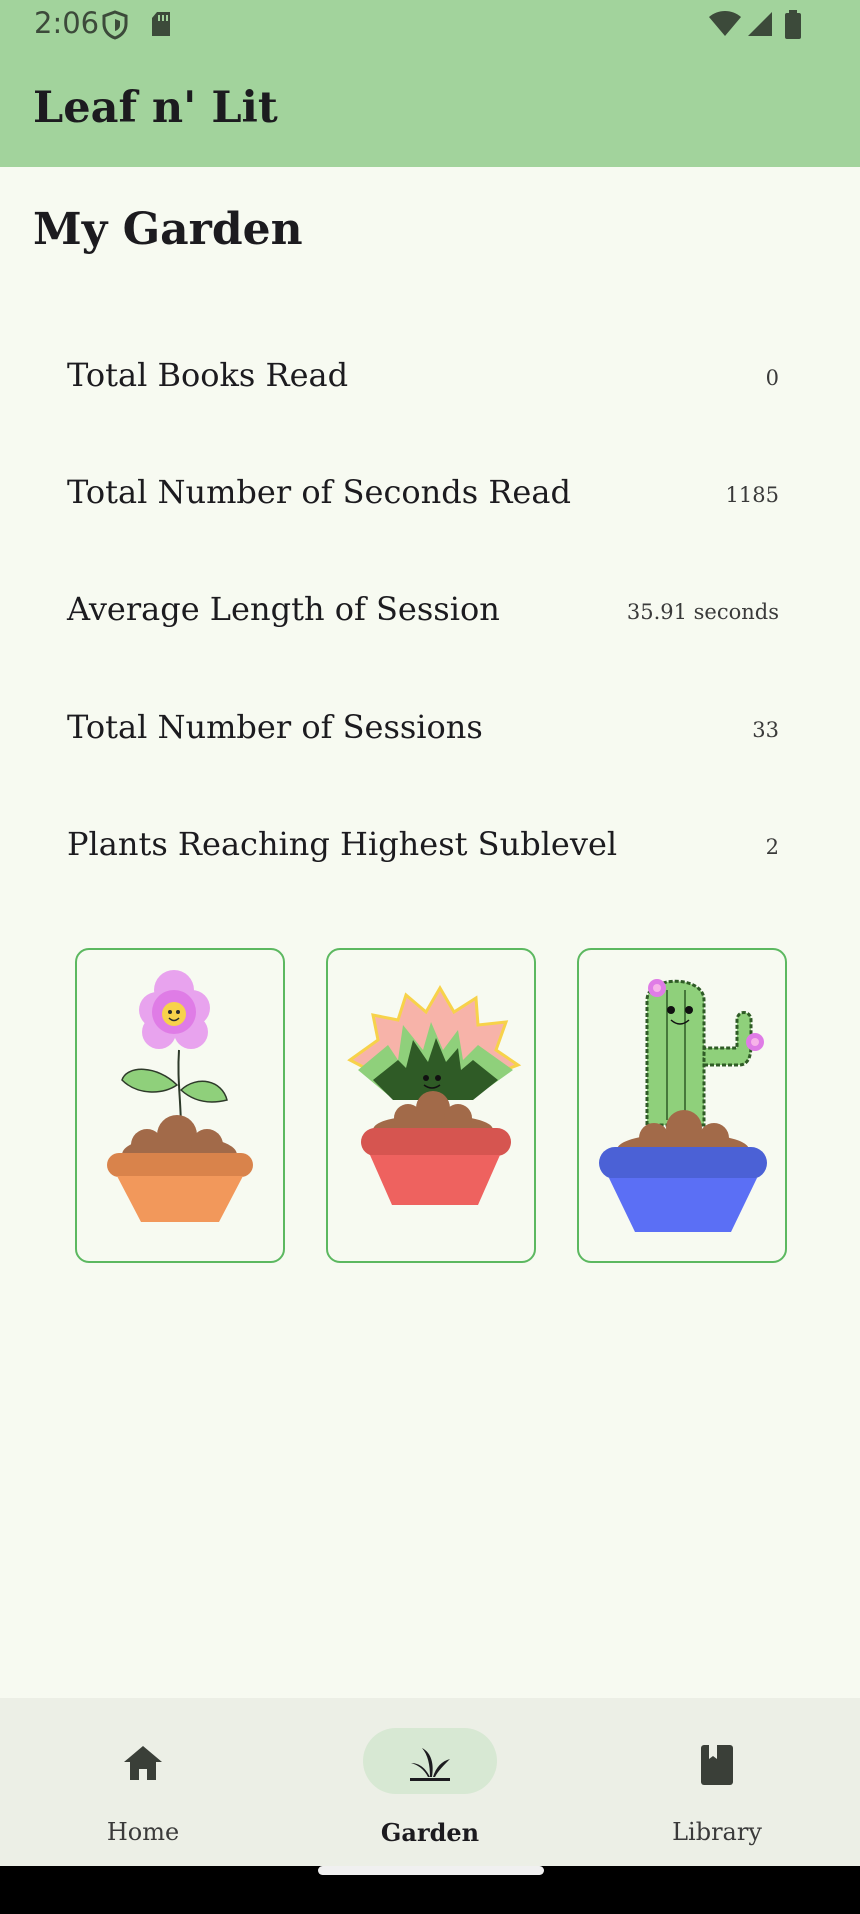 Image resolution: width=860 pixels, height=1914 pixels. I want to click on cactus-plant-image, so click(683, 1105).